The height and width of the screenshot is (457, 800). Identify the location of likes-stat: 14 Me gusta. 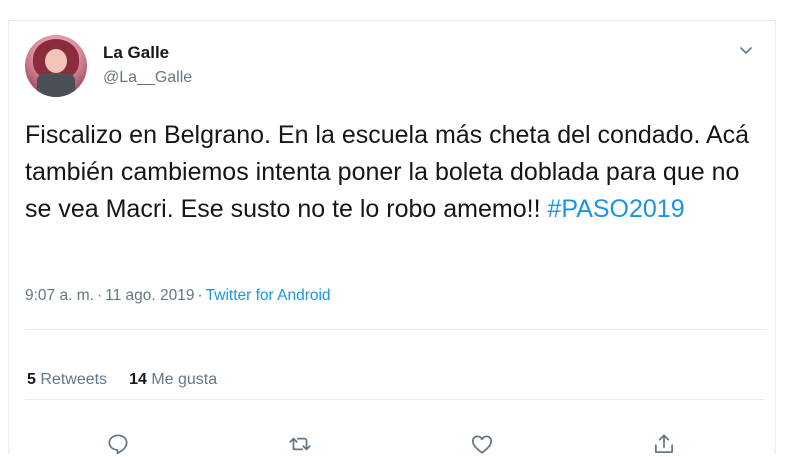
(173, 380).